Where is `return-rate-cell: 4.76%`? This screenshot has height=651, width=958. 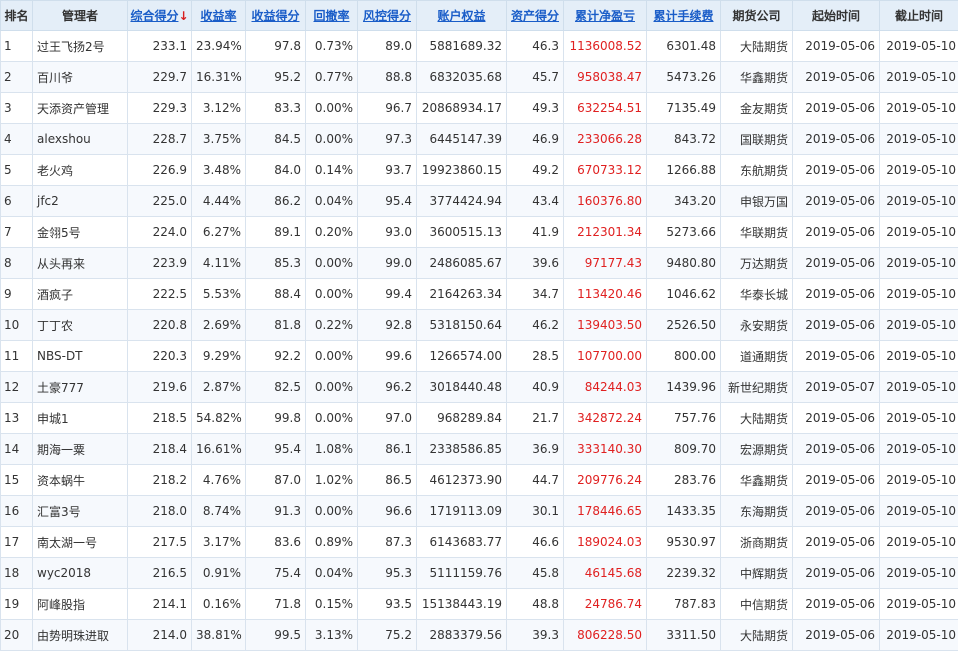 return-rate-cell: 4.76% is located at coordinates (219, 480).